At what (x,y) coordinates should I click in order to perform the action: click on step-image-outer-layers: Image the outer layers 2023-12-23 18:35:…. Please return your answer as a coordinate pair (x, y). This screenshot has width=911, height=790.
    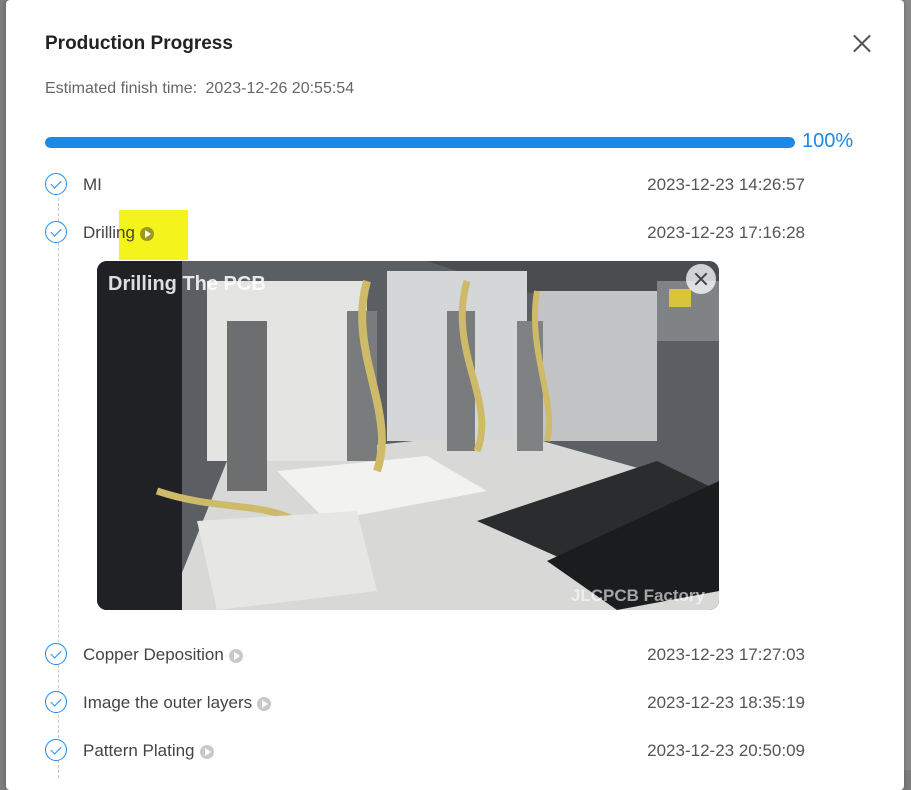
    Looking at the image, I should click on (425, 704).